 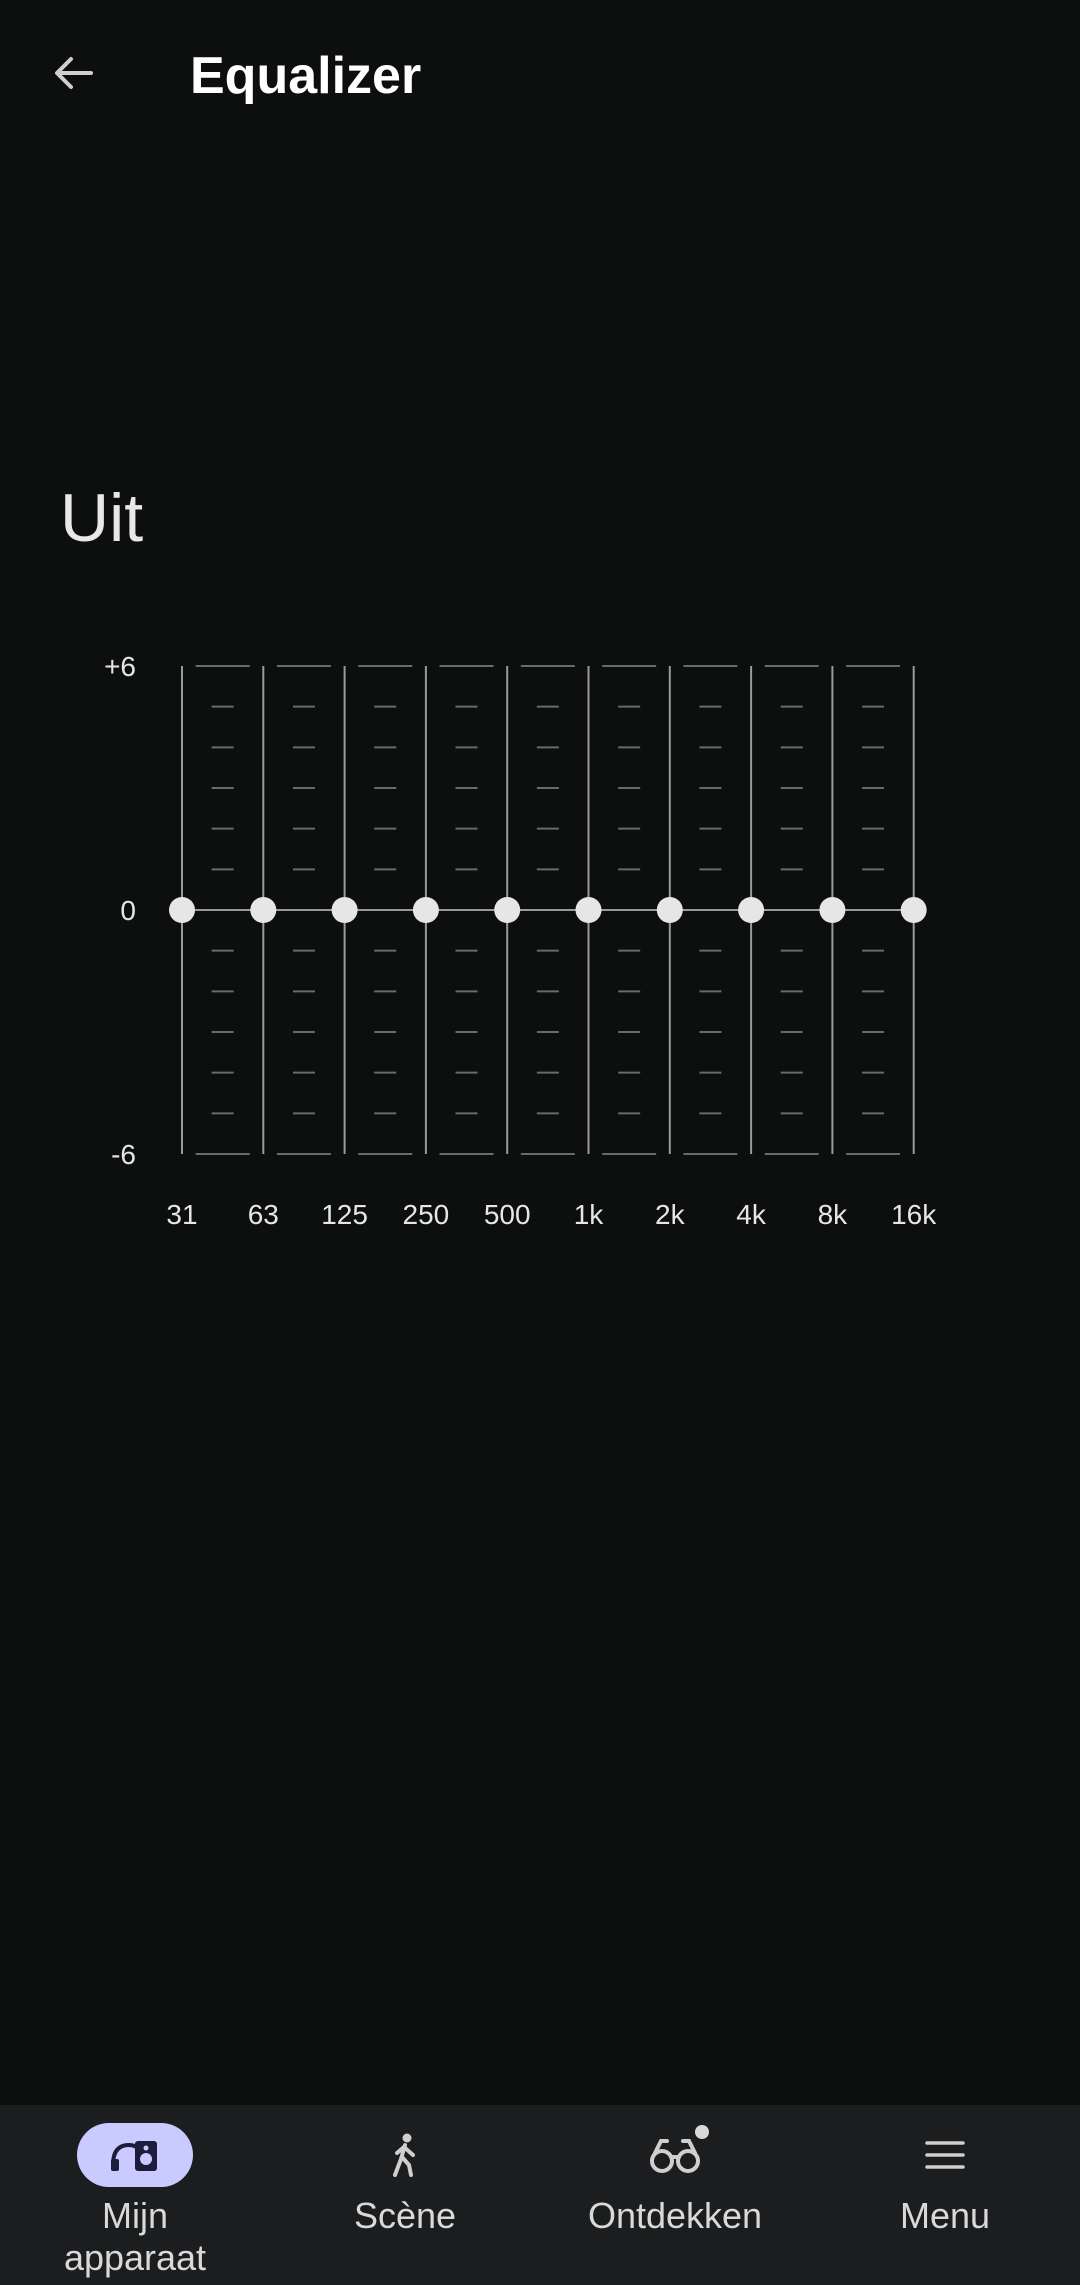 I want to click on headphones-speaker-icon, so click(x=134, y=2156).